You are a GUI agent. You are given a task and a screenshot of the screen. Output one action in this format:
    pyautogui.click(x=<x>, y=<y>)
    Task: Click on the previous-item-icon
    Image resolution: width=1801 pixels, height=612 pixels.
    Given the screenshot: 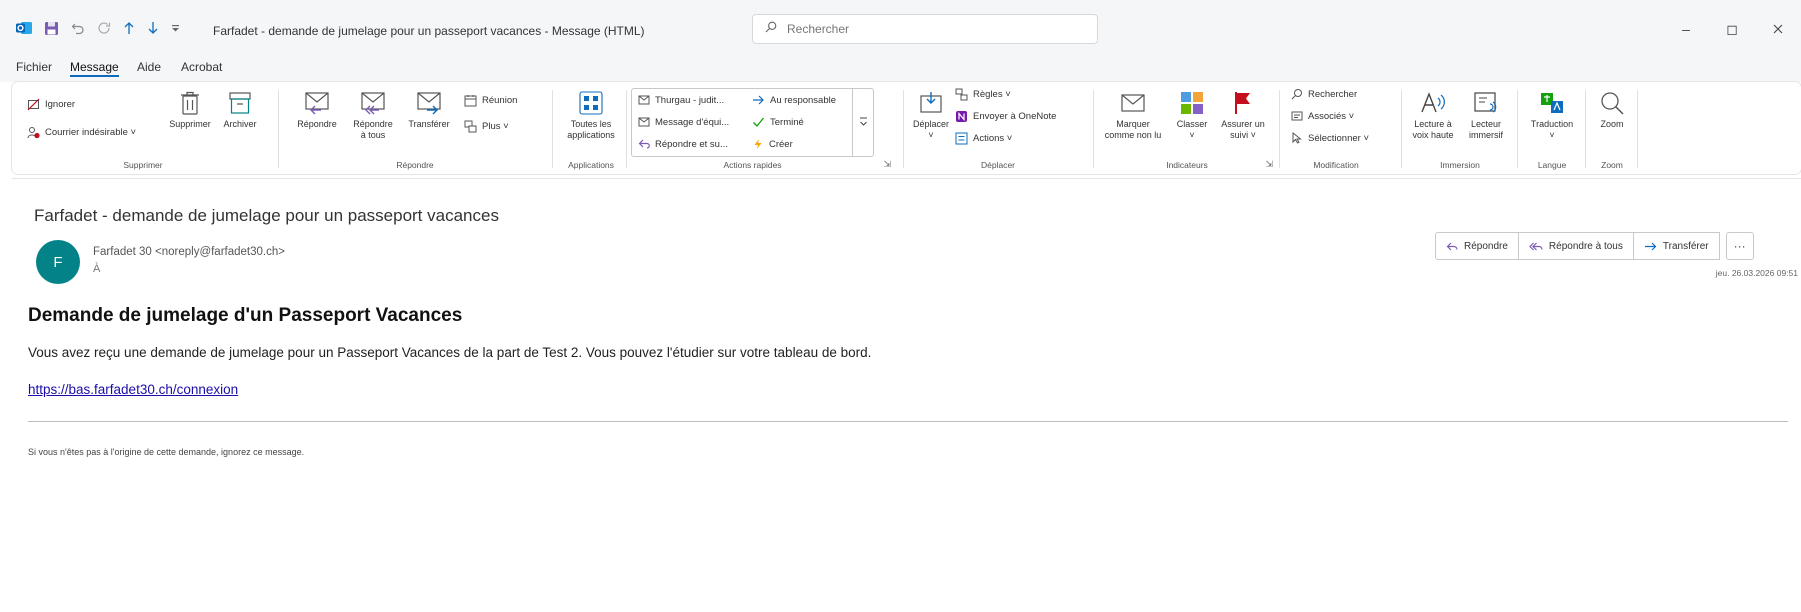 What is the action you would take?
    pyautogui.click(x=129, y=28)
    